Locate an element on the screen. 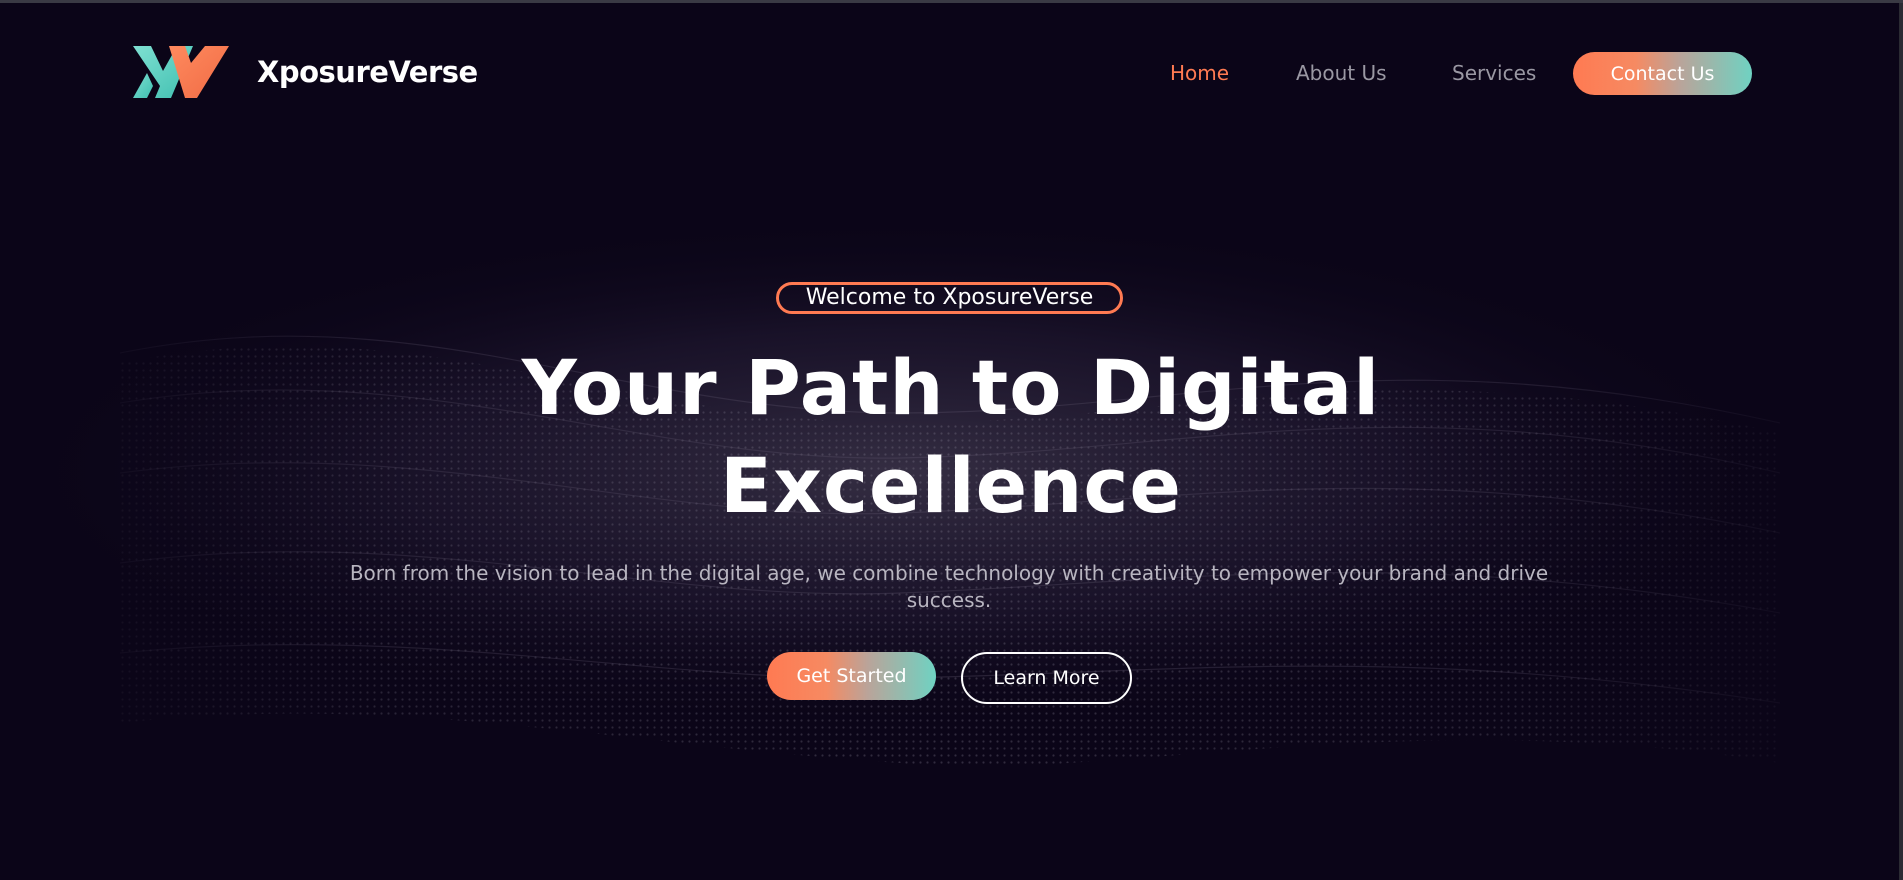  hero-description-line-2: success. is located at coordinates (949, 600).